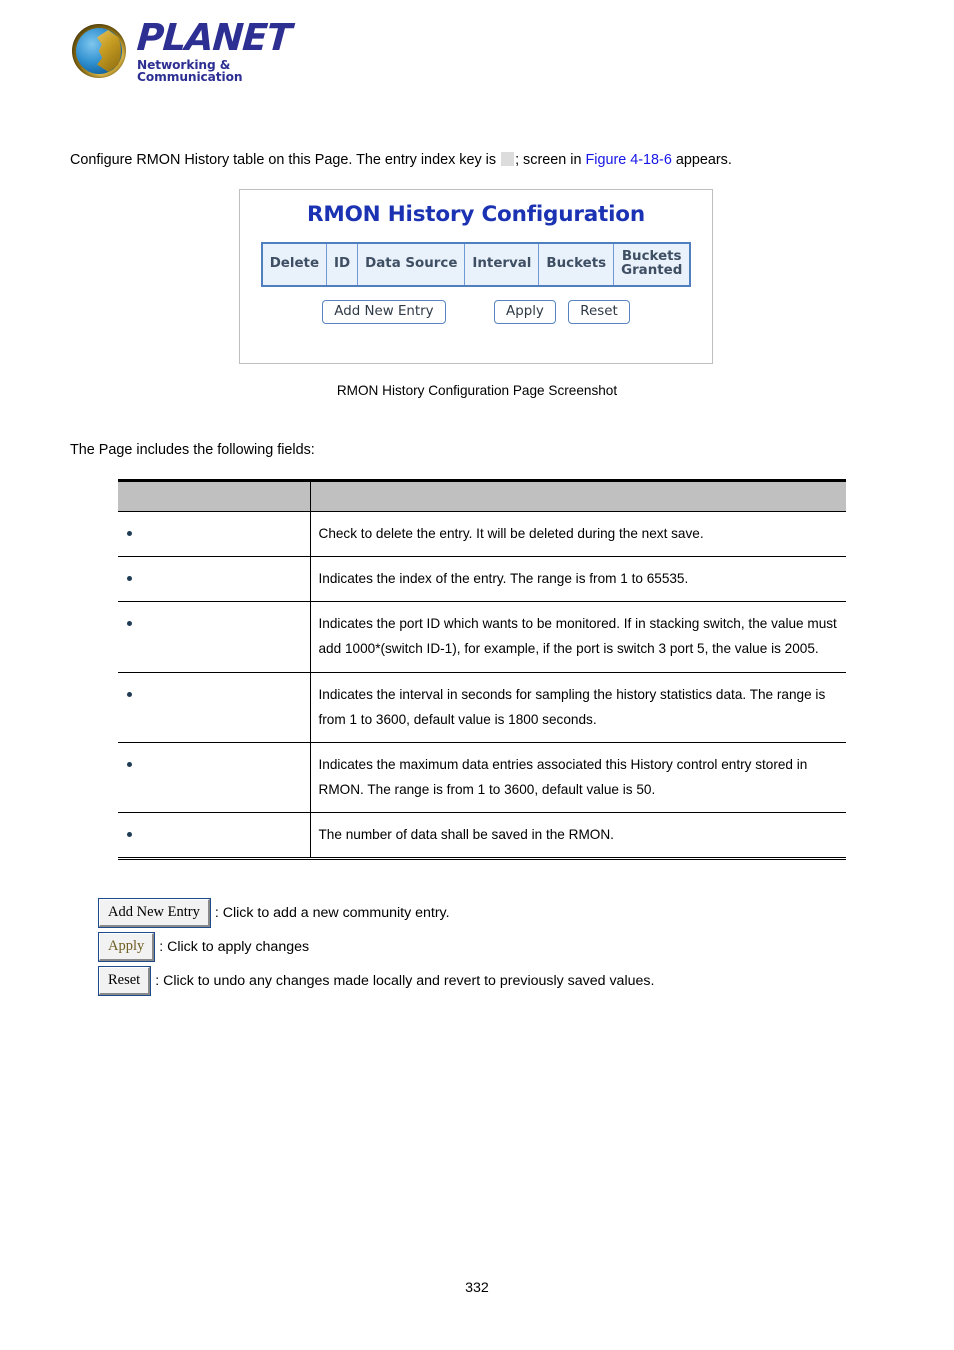 This screenshot has height=1350, width=954. What do you see at coordinates (99, 51) in the screenshot?
I see `planet-globe-icon` at bounding box center [99, 51].